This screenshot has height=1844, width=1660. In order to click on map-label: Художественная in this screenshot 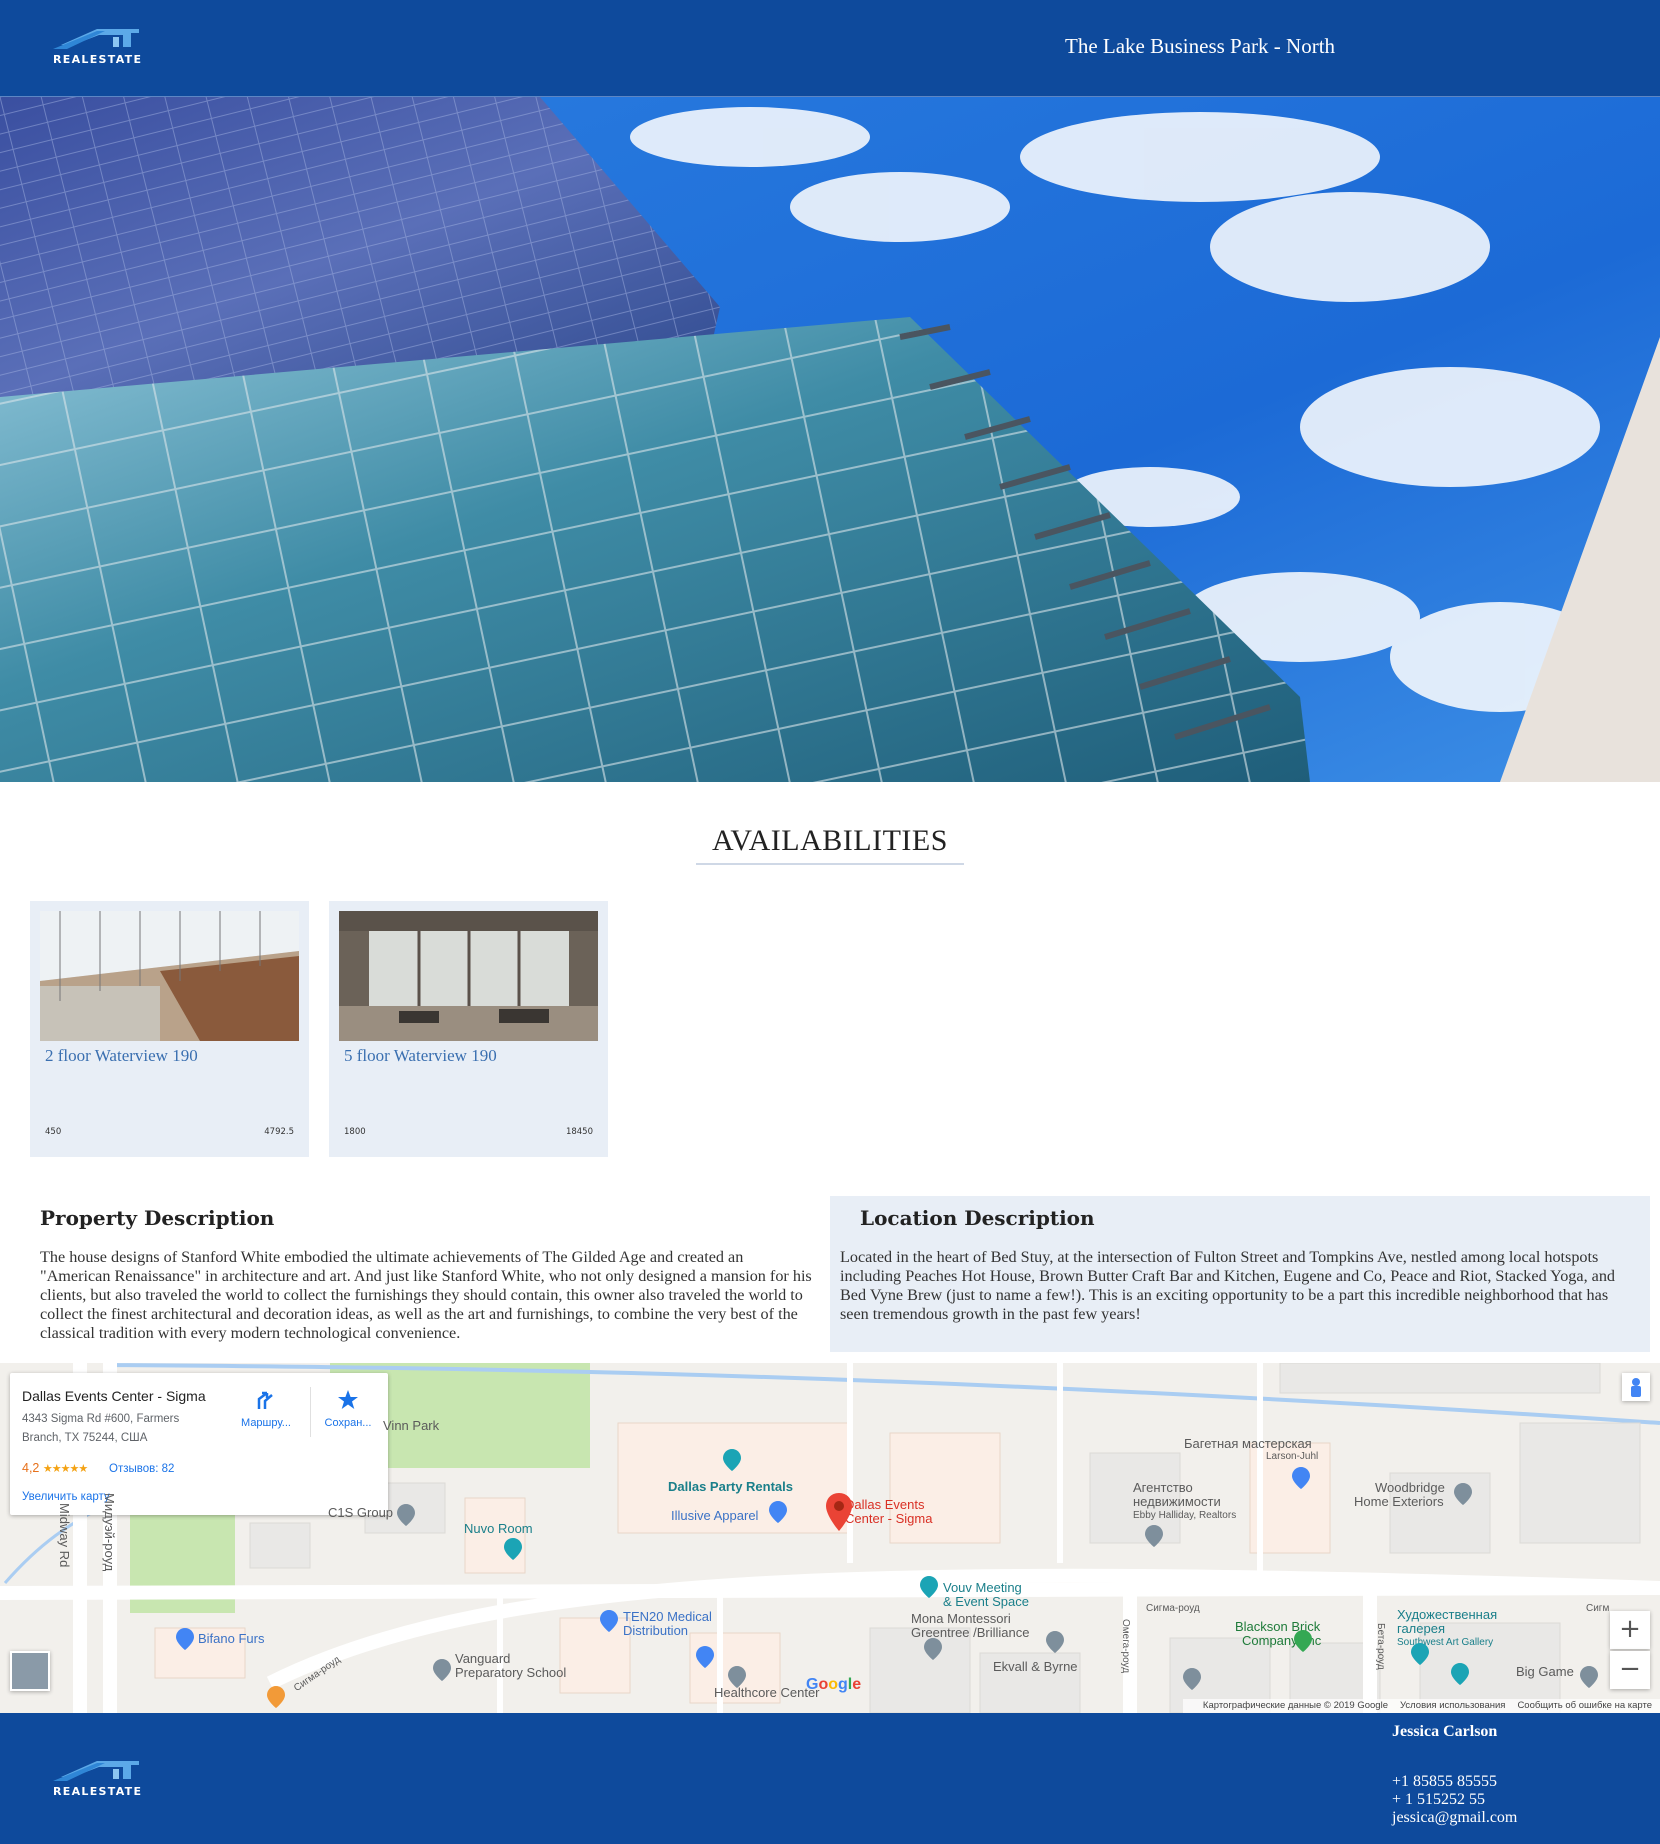, I will do `click(1447, 1615)`.